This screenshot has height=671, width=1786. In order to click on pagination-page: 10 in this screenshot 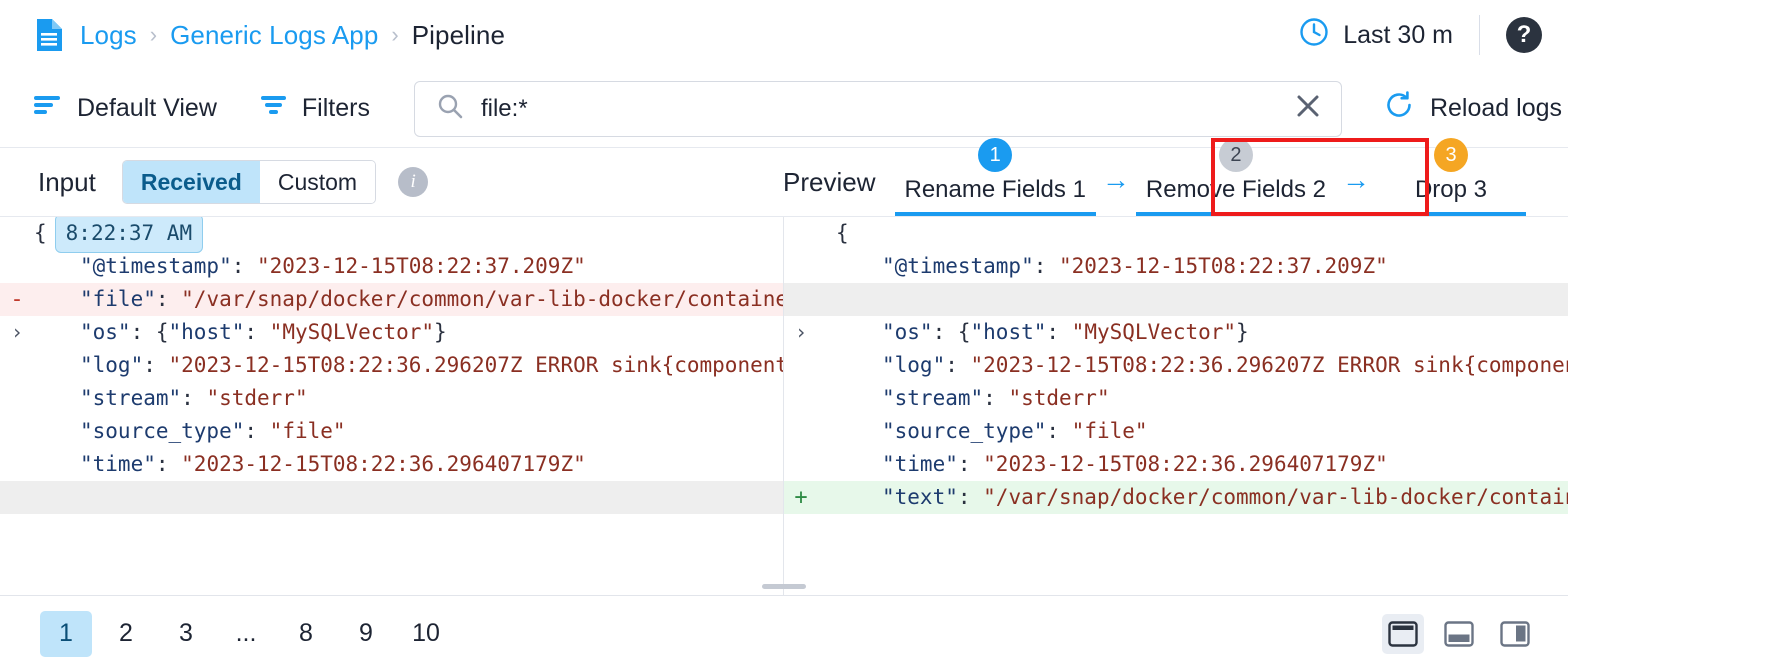, I will do `click(426, 634)`.